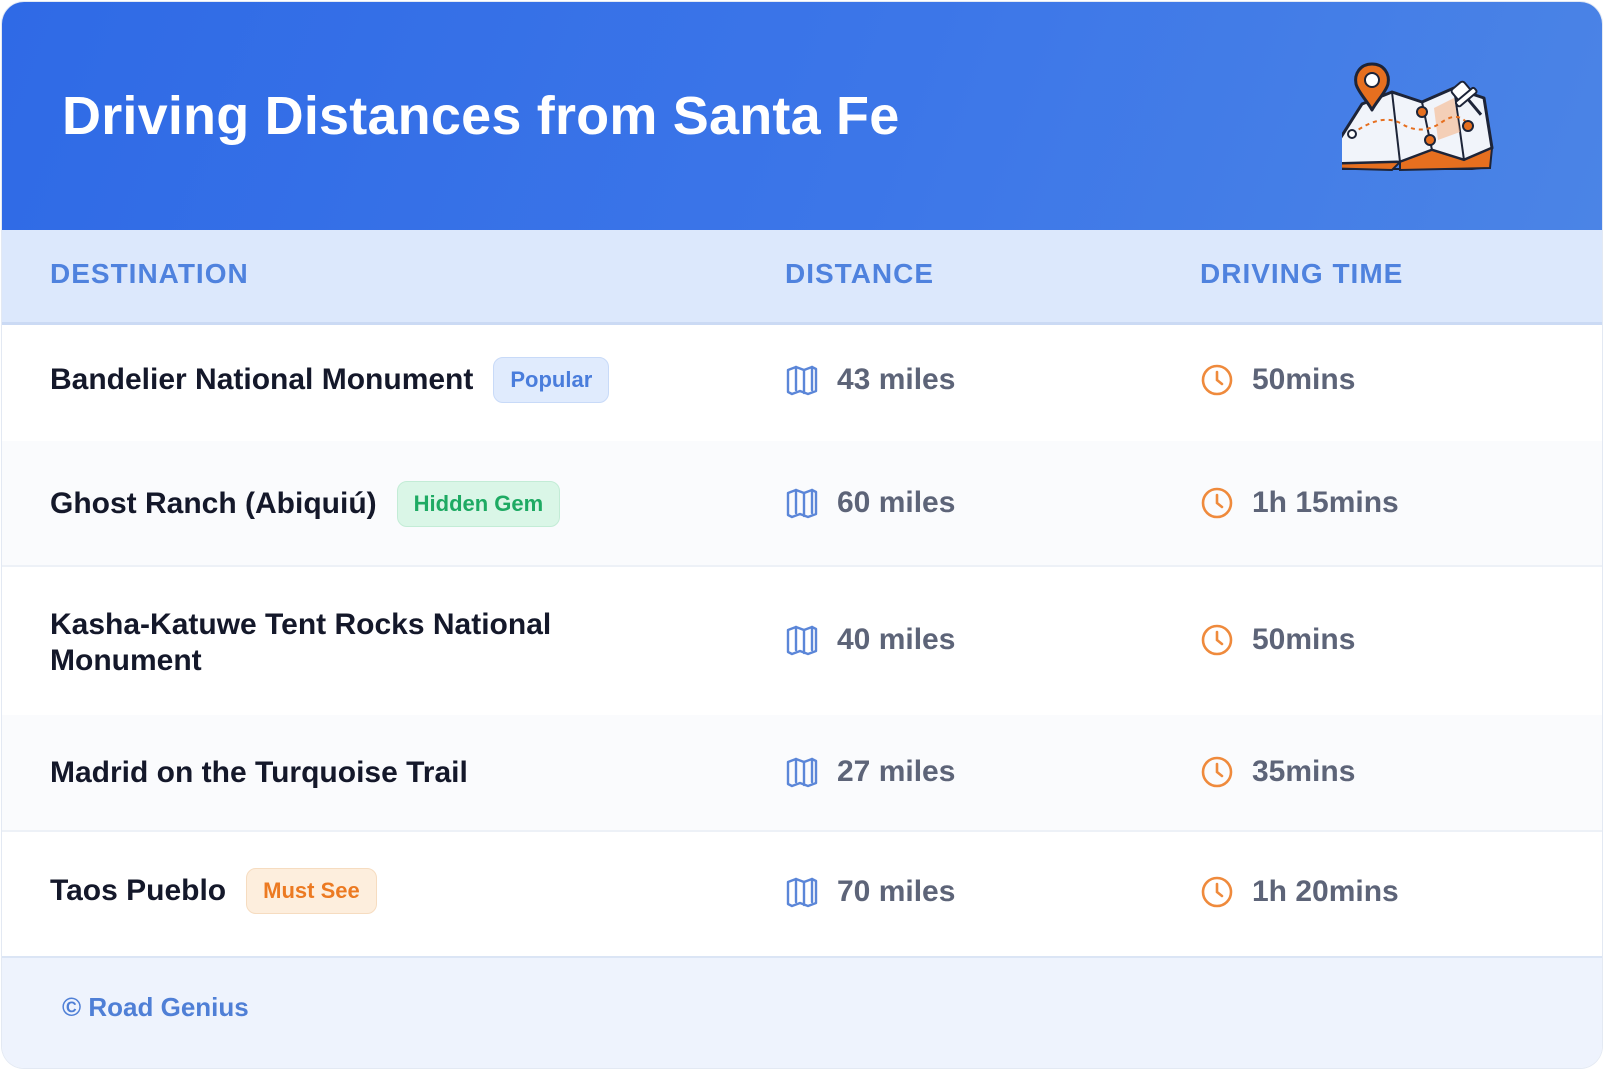 This screenshot has width=1604, height=1070. Describe the element at coordinates (859, 274) in the screenshot. I see `column-header-distance: DISTANCE` at that location.